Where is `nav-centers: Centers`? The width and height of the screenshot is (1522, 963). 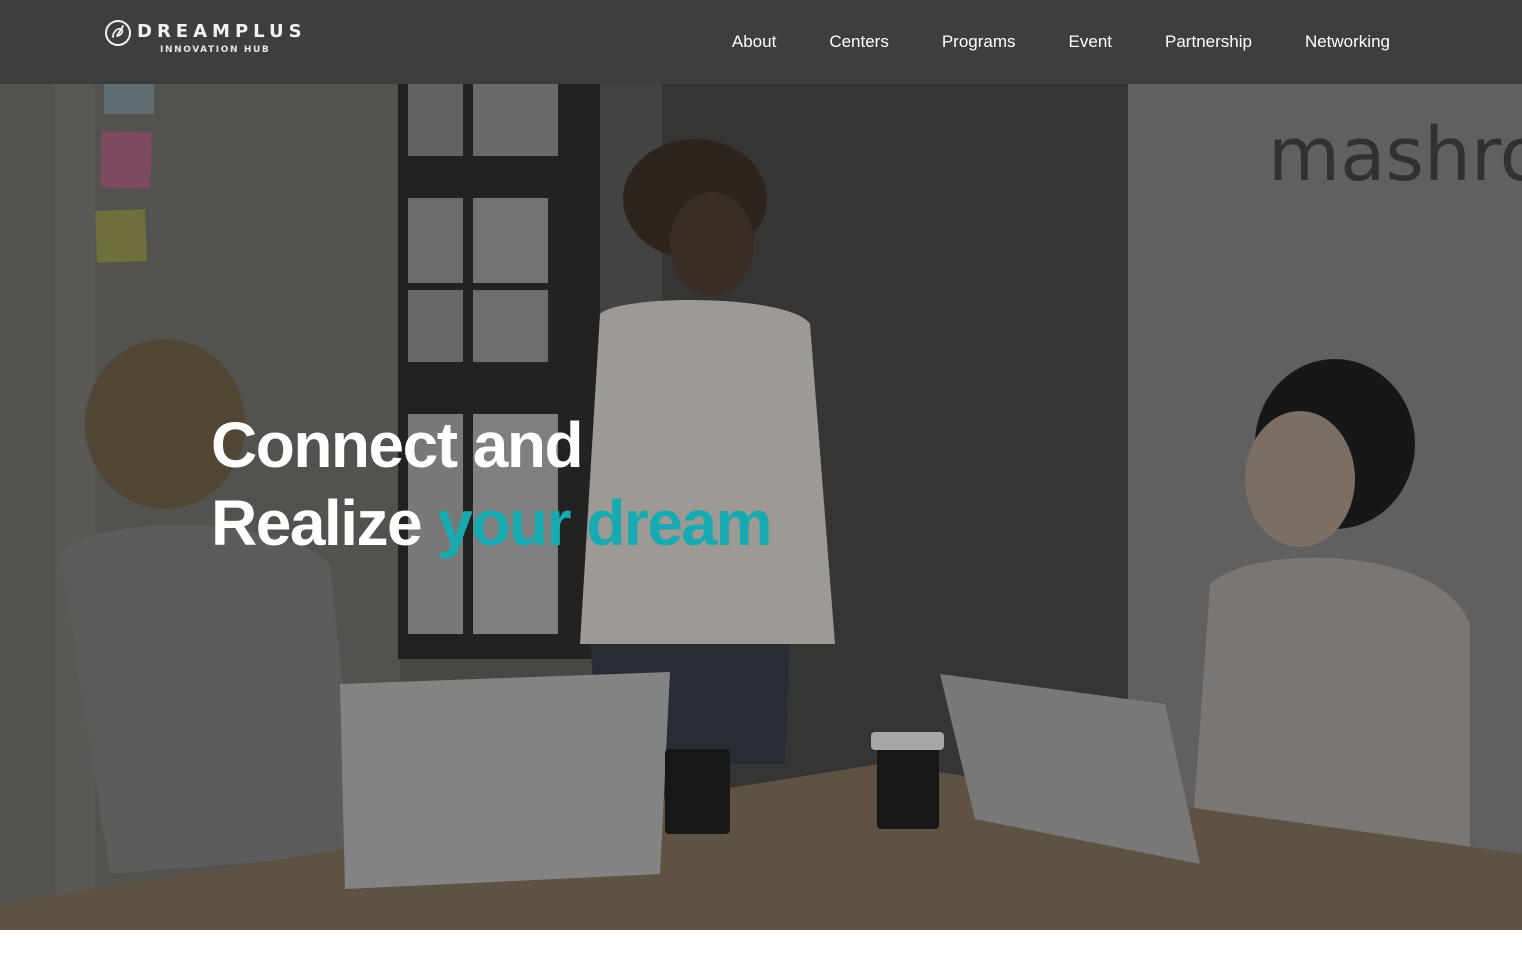
nav-centers: Centers is located at coordinates (859, 42).